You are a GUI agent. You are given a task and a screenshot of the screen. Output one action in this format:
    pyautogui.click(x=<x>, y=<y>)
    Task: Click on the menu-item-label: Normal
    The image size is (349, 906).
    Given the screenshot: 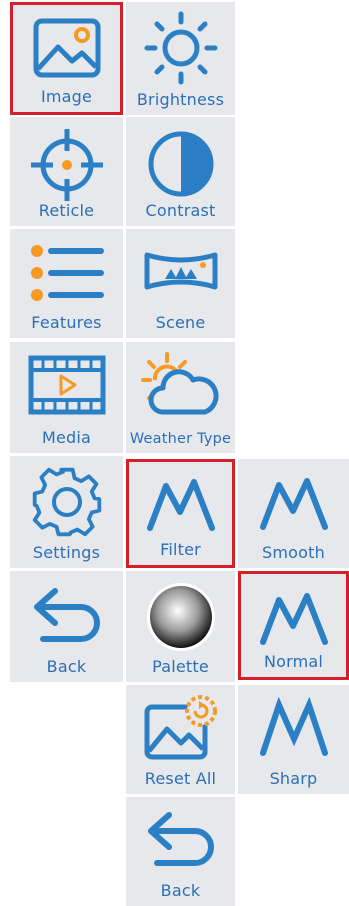 What is the action you would take?
    pyautogui.click(x=293, y=661)
    